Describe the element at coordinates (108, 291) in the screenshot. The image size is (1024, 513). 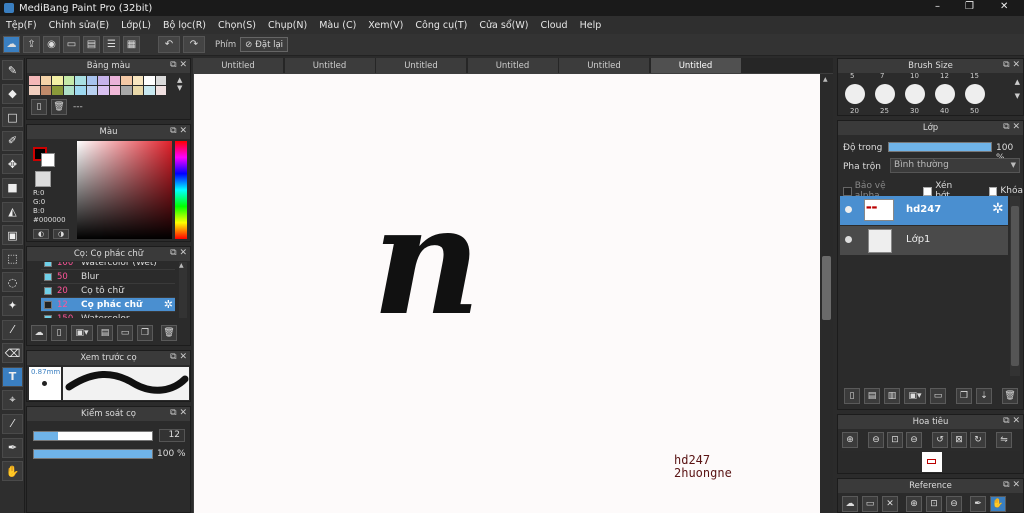
I see `brush-list-item: 20 Cọ tô chữ` at that location.